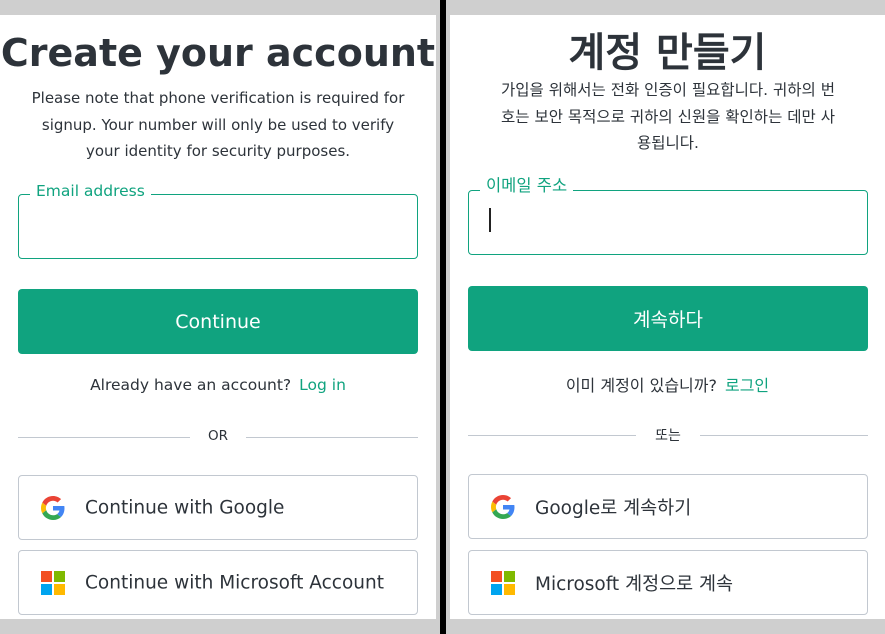 The width and height of the screenshot is (885, 634). What do you see at coordinates (668, 436) in the screenshot?
I see `or-divider-text: 또는` at bounding box center [668, 436].